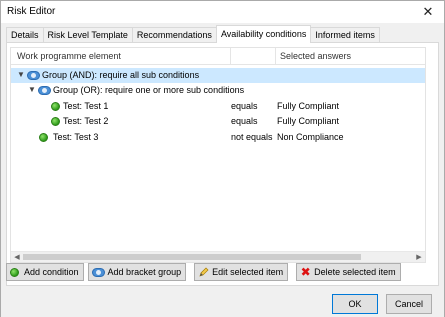 The image size is (445, 317). What do you see at coordinates (14, 272) in the screenshot?
I see `green-dot-icon` at bounding box center [14, 272].